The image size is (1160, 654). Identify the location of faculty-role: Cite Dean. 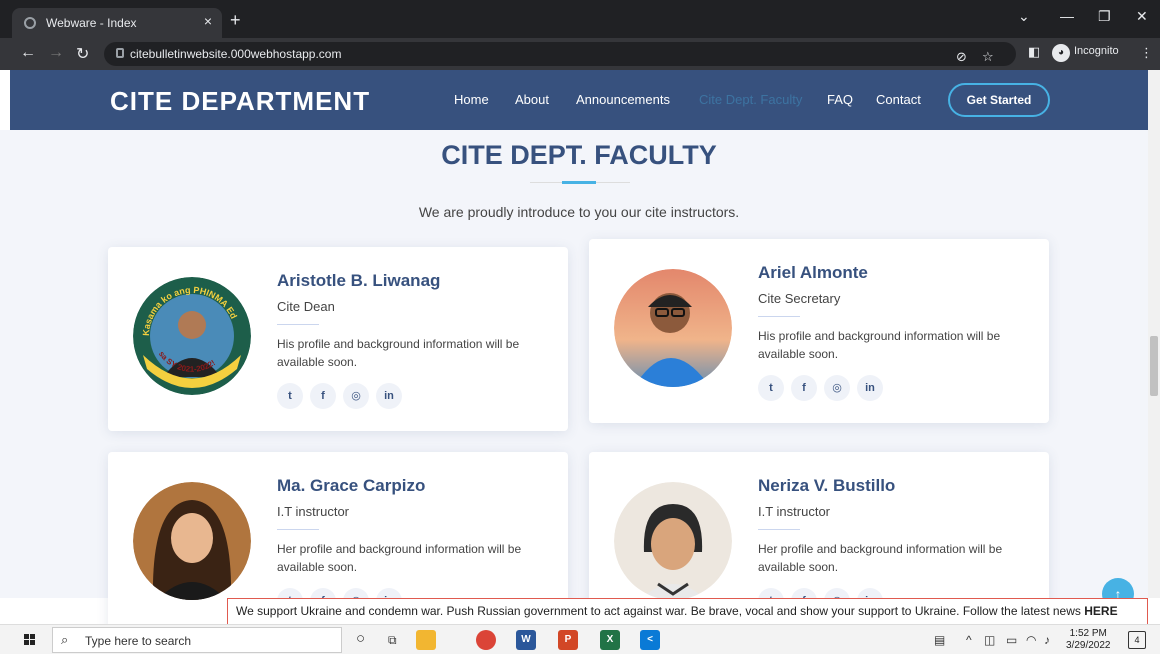
(306, 306).